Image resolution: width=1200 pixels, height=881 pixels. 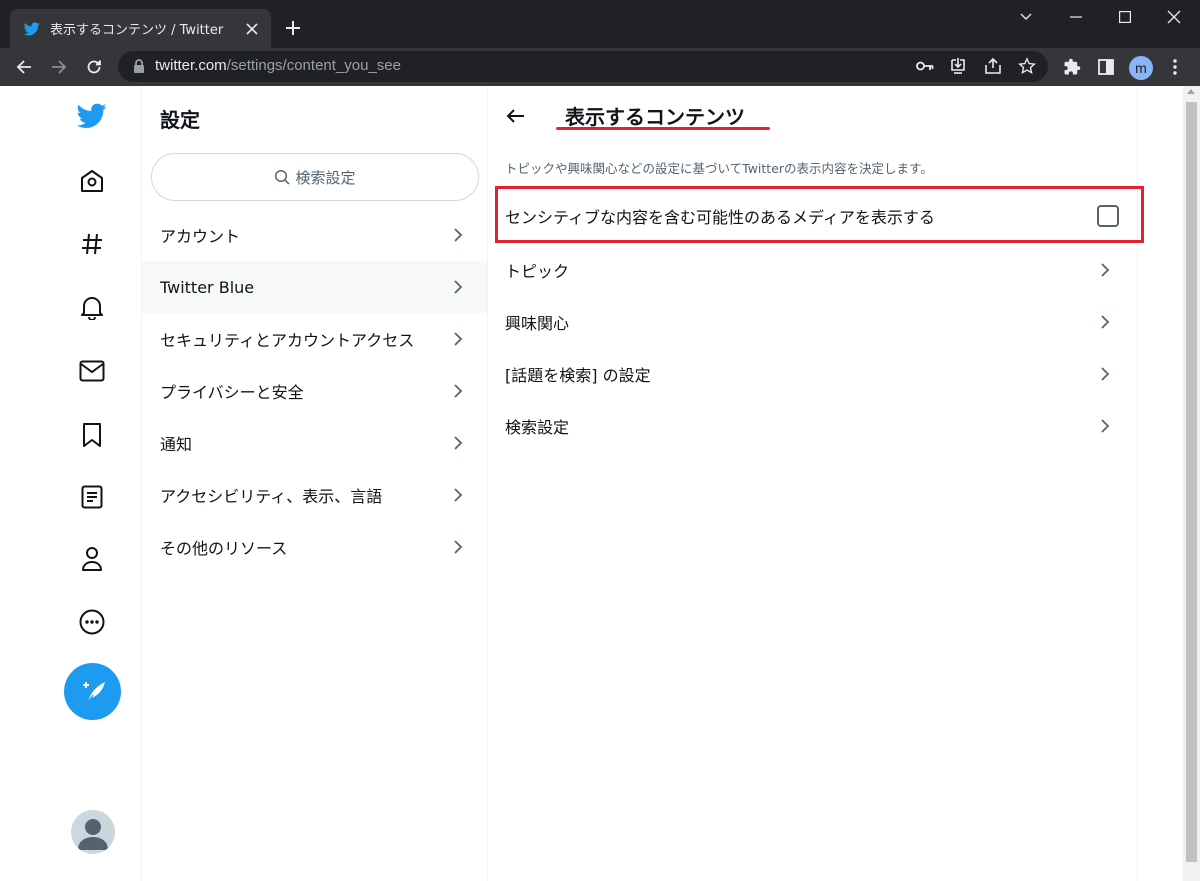 I want to click on nav-rail, so click(x=70, y=483).